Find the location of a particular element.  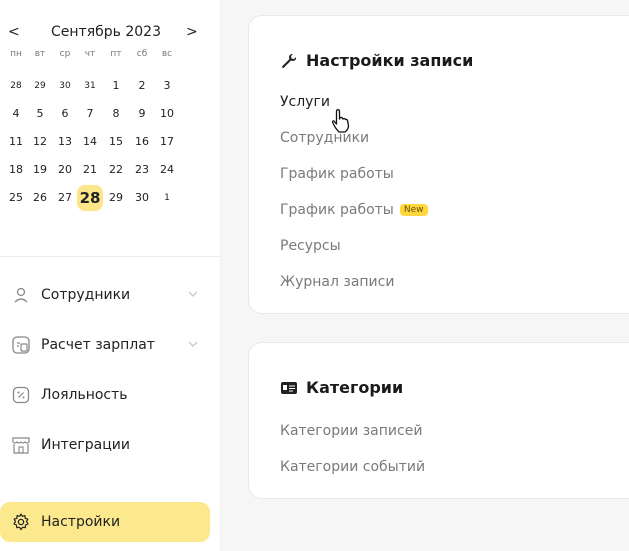

sidebar-item-loyalty: Лояльность is located at coordinates (105, 395).